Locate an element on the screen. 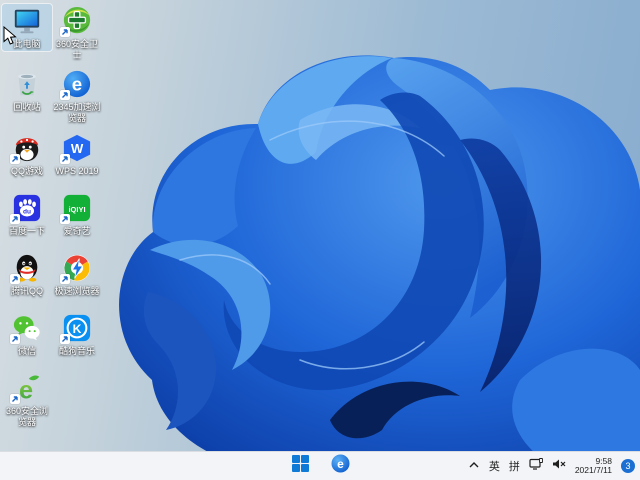 This screenshot has width=640, height=480. volume-muted-icon is located at coordinates (559, 466).